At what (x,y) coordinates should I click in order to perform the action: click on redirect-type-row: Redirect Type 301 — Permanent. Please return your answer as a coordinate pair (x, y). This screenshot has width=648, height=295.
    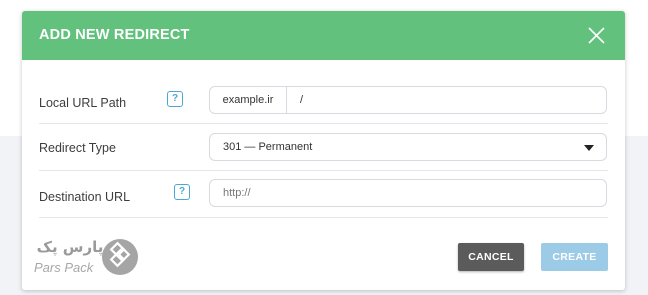
    Looking at the image, I should click on (323, 147).